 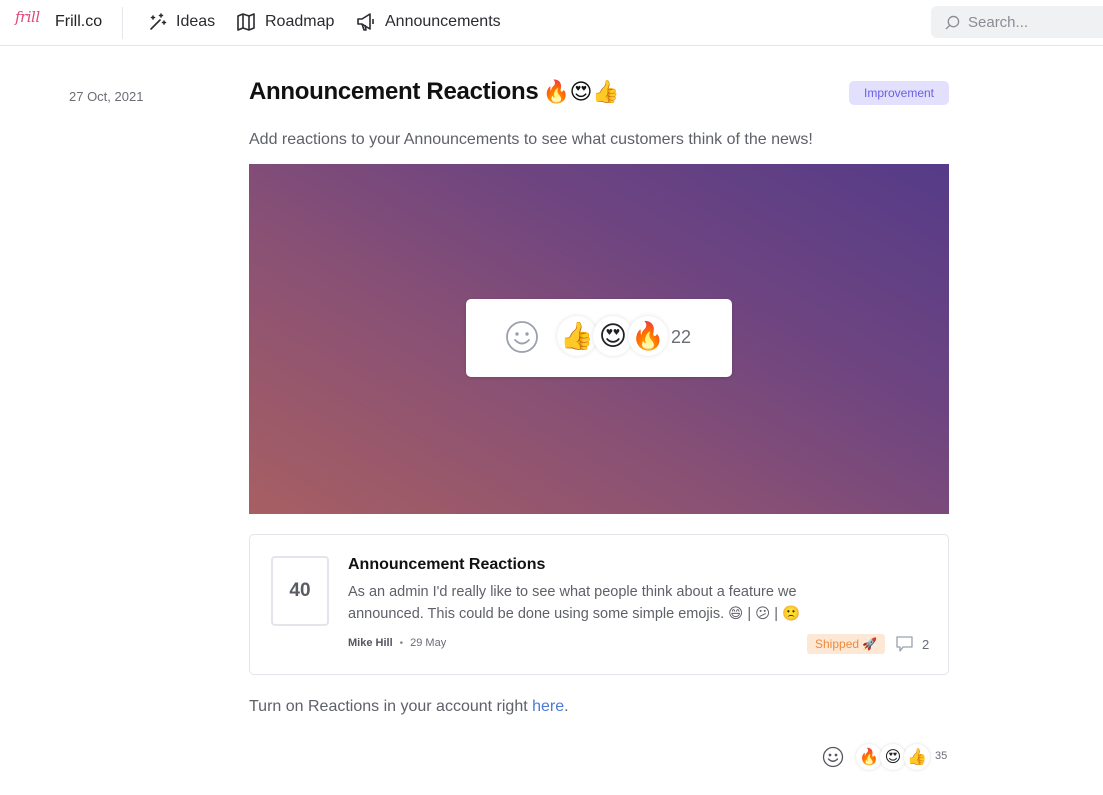 I want to click on hero-emoji-heart-eyes: 😍, so click(x=613, y=336).